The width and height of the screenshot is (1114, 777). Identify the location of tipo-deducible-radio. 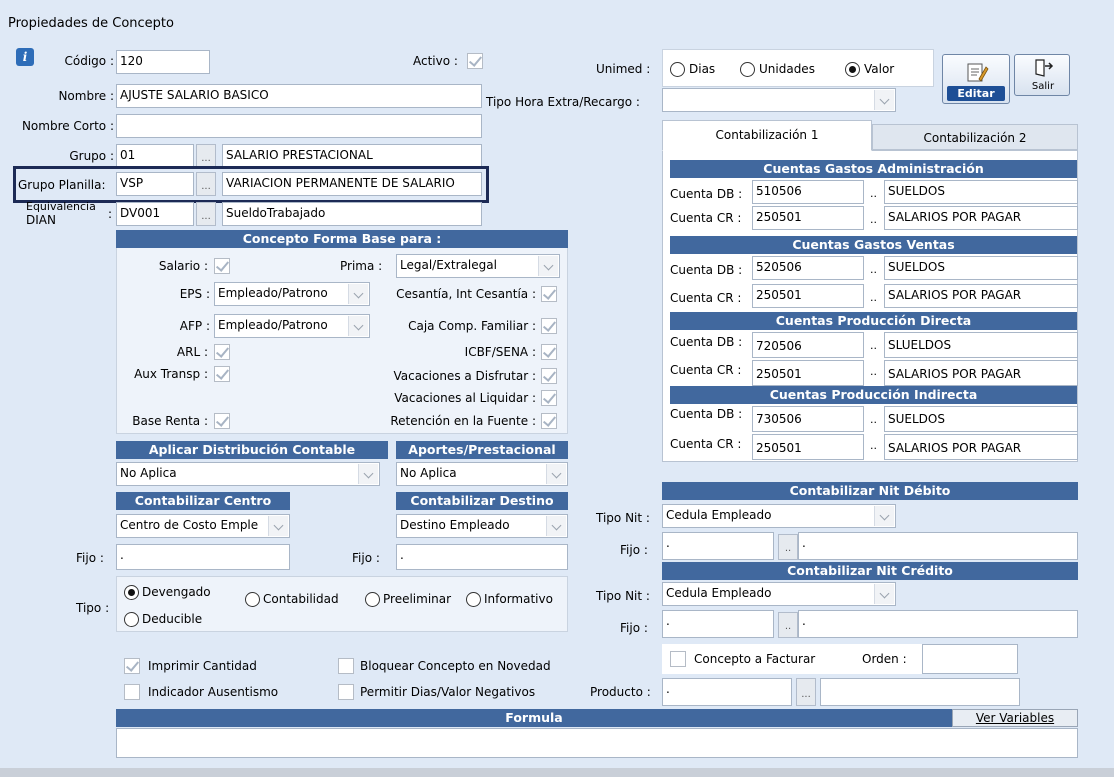
(131, 619).